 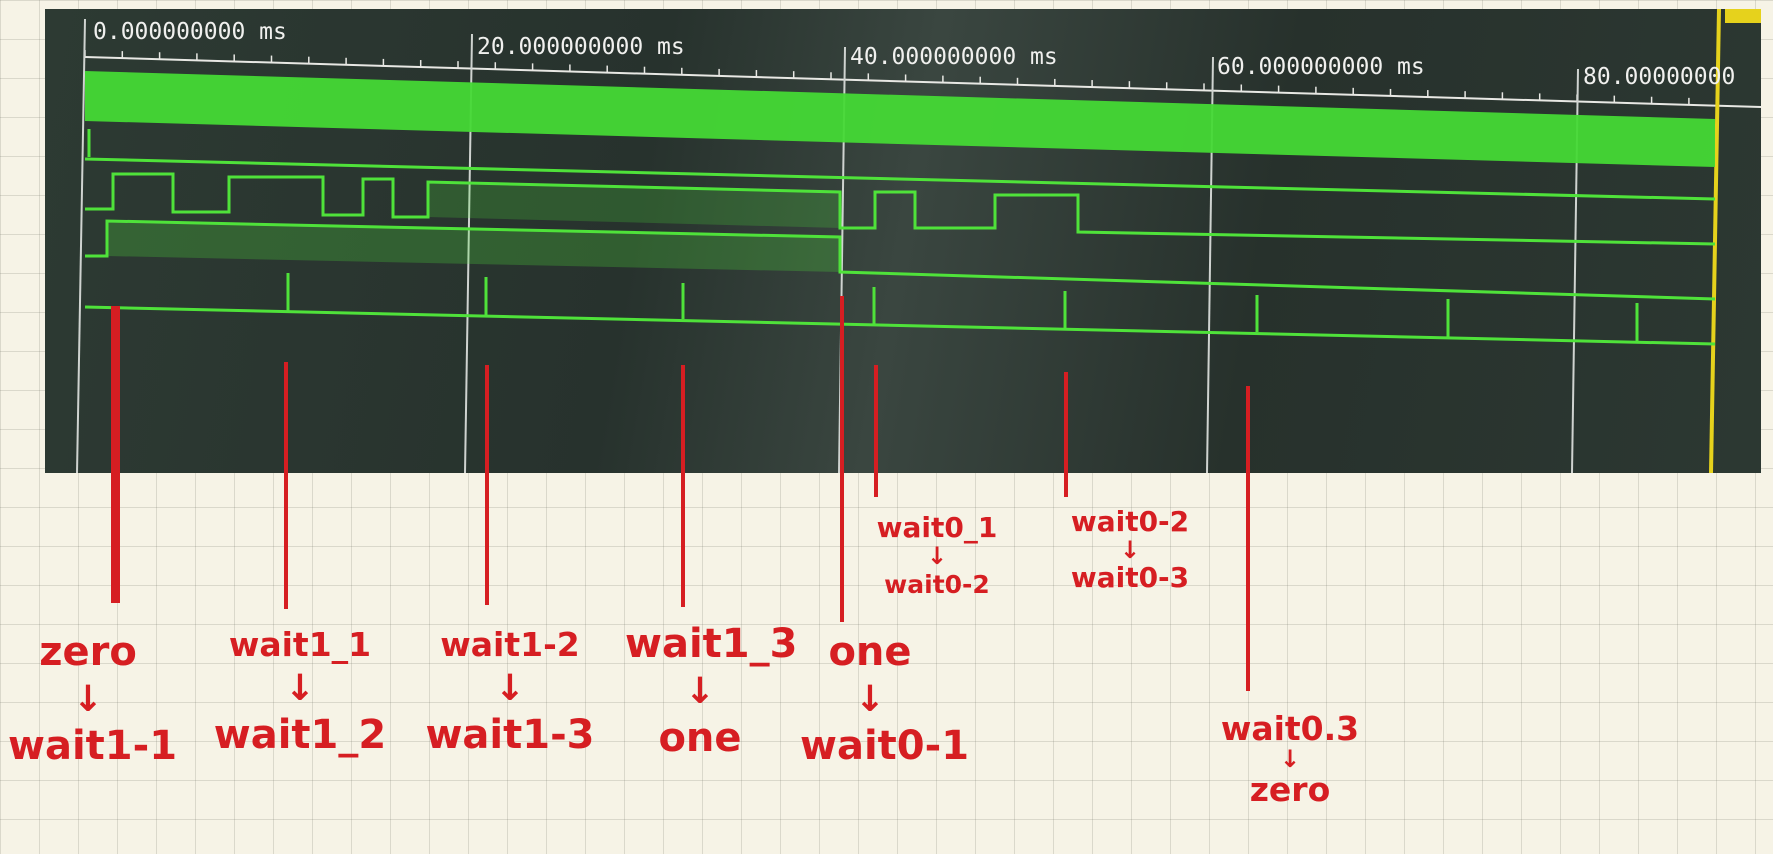 I want to click on state-to-label: wait0-1, so click(x=885, y=746).